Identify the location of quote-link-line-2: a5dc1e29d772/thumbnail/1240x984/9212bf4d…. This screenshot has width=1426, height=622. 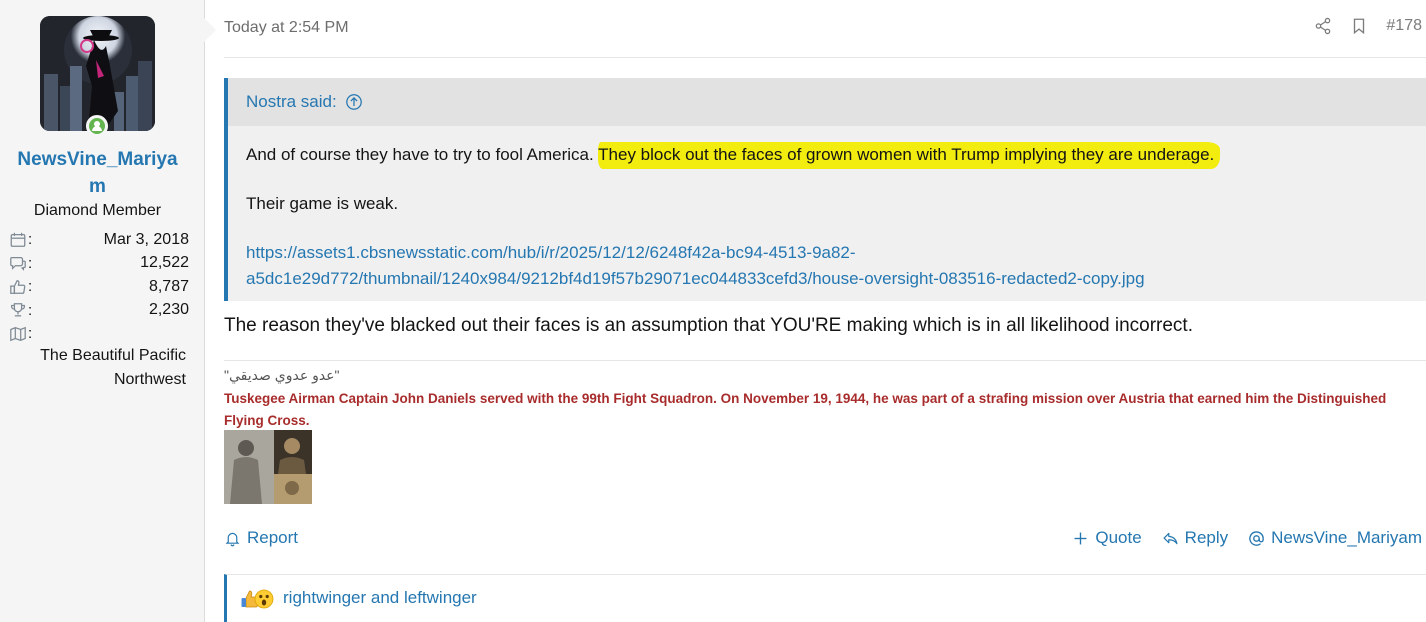
(827, 279).